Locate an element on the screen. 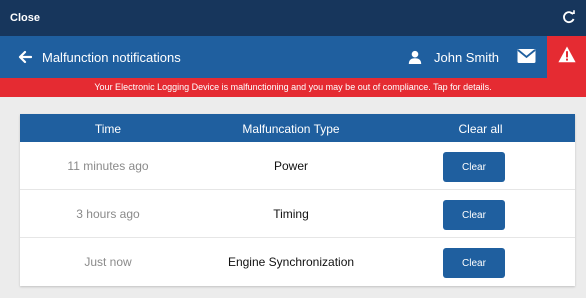 This screenshot has width=586, height=298. warning-icon is located at coordinates (566, 57).